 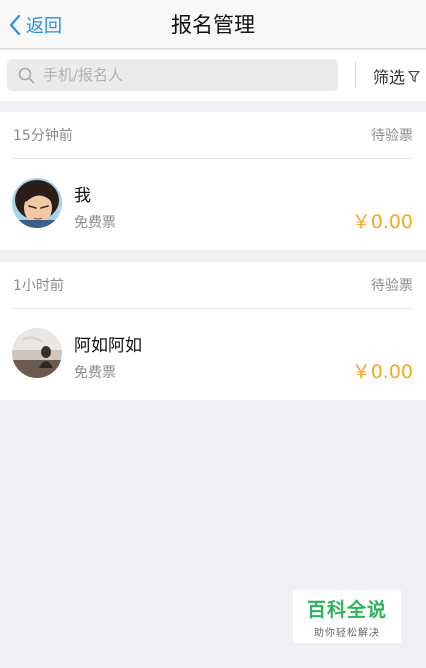 I want to click on navigation-bar: 返回 报名管理, so click(x=213, y=24).